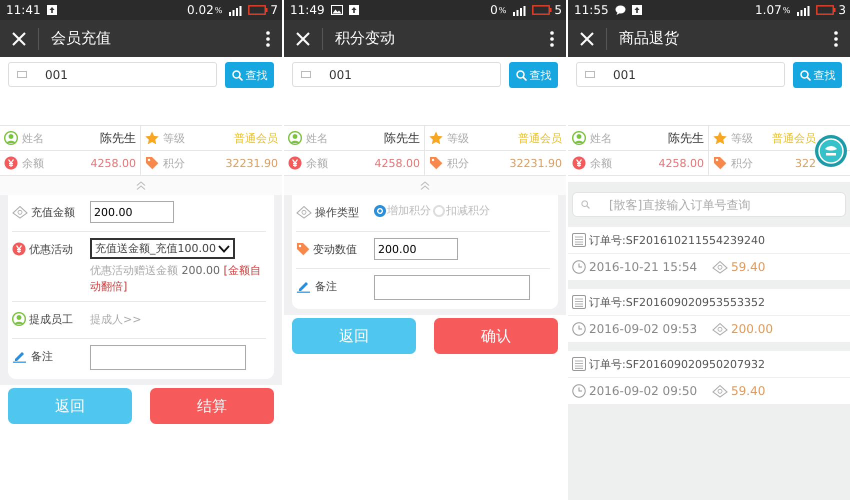  I want to click on battery-icon, so click(258, 10).